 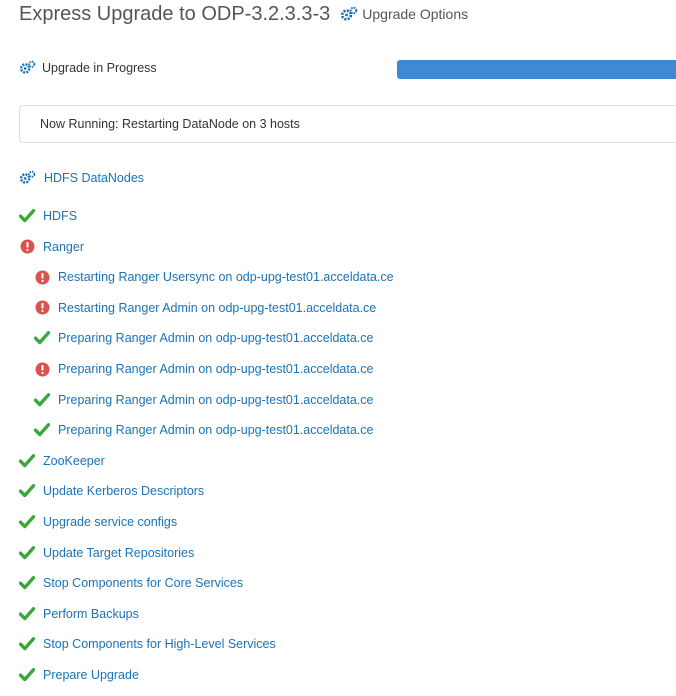 I want to click on task-item: Ranger, so click(x=51, y=247).